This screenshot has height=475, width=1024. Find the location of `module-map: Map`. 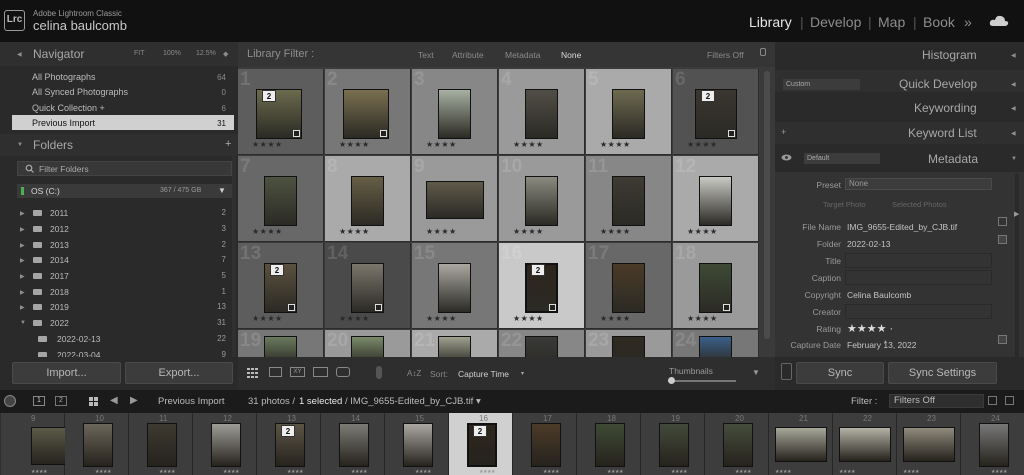

module-map: Map is located at coordinates (891, 22).